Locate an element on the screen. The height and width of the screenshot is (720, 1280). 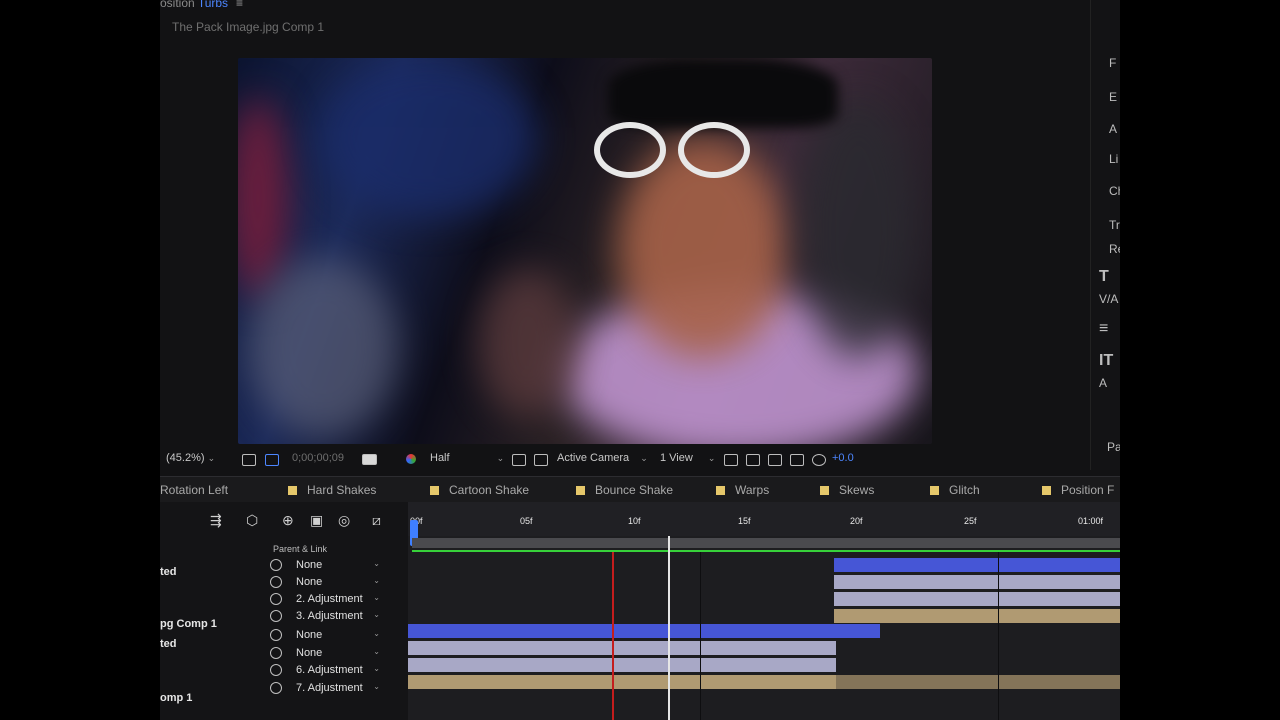
tab-cartoon-shake: Cartoon Shake is located at coordinates (479, 490).